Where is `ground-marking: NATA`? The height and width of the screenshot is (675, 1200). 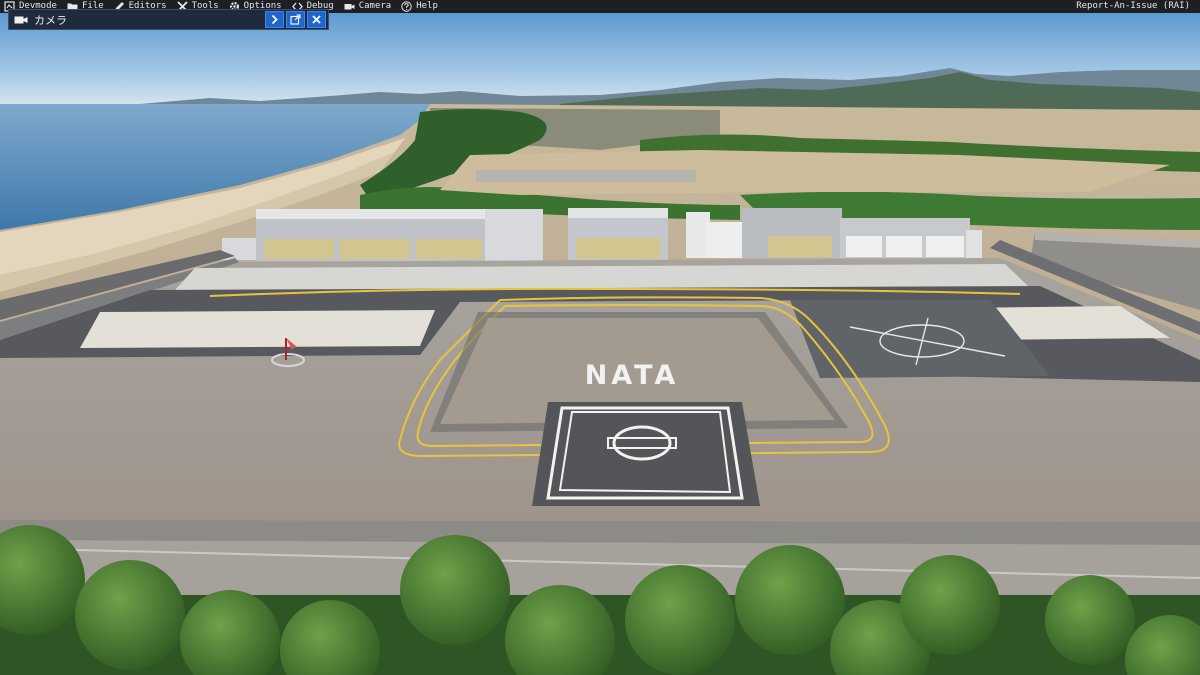
ground-marking: NATA is located at coordinates (632, 375).